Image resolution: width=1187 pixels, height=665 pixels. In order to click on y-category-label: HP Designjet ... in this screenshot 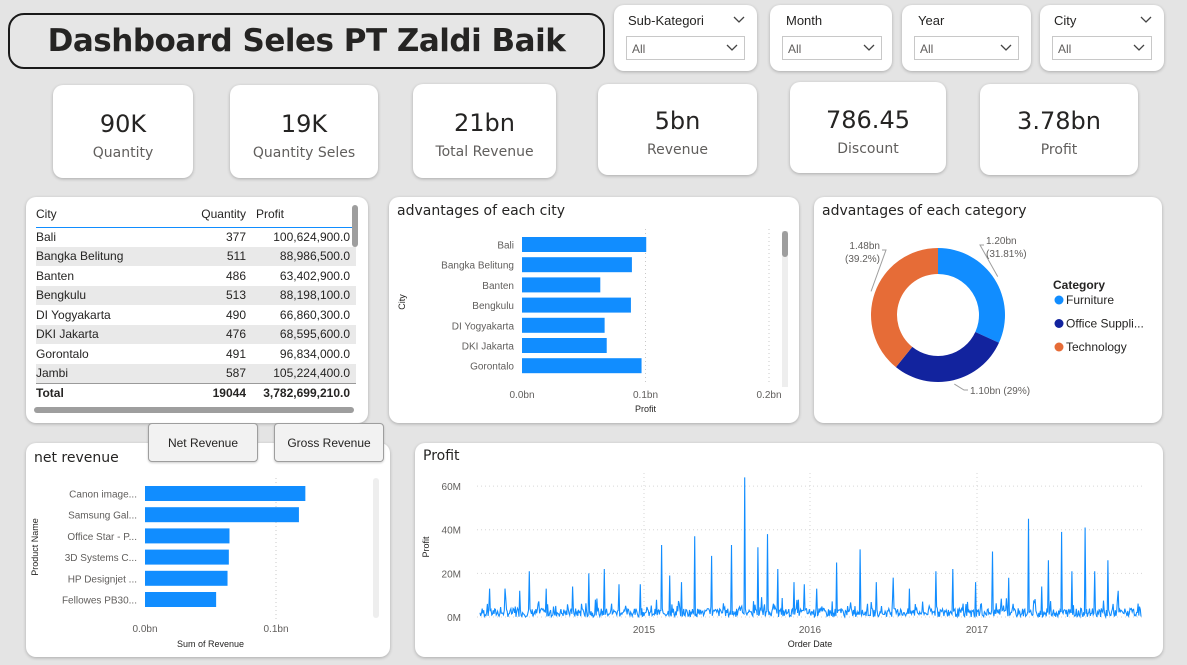, I will do `click(102, 579)`.